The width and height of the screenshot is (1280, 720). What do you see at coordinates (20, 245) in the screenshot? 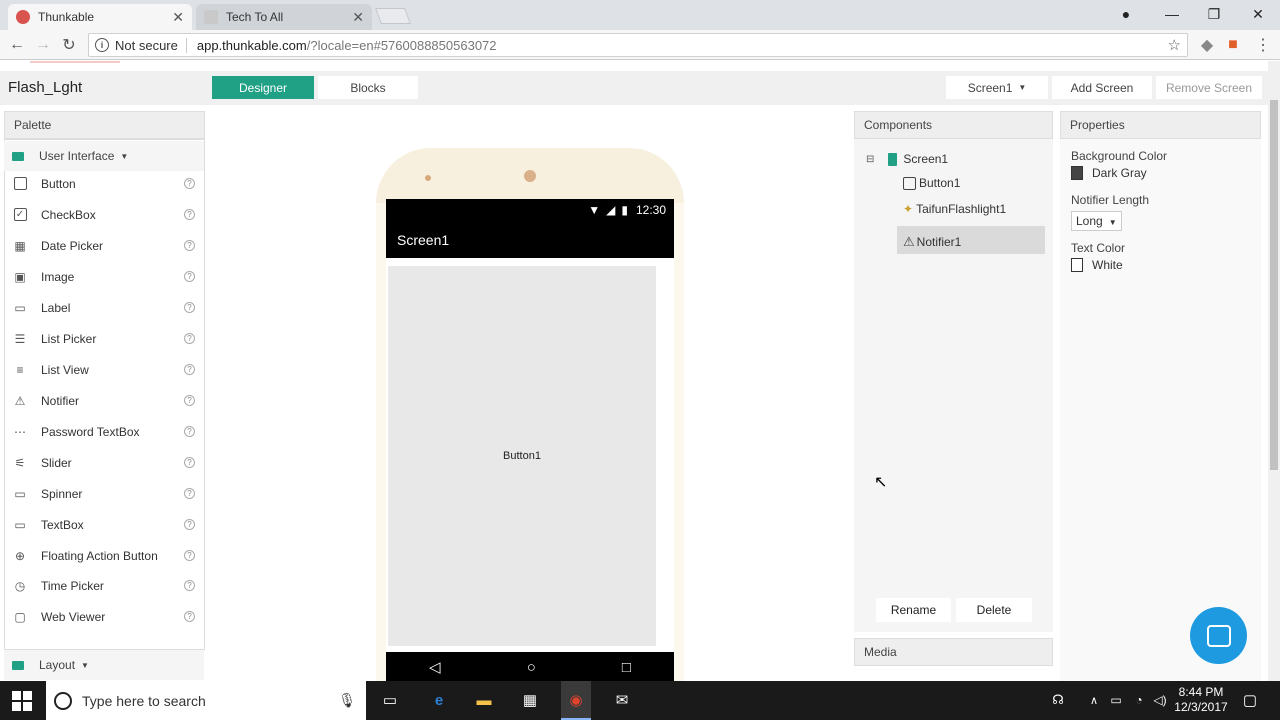
I see `calendar-icon: ▦` at bounding box center [20, 245].